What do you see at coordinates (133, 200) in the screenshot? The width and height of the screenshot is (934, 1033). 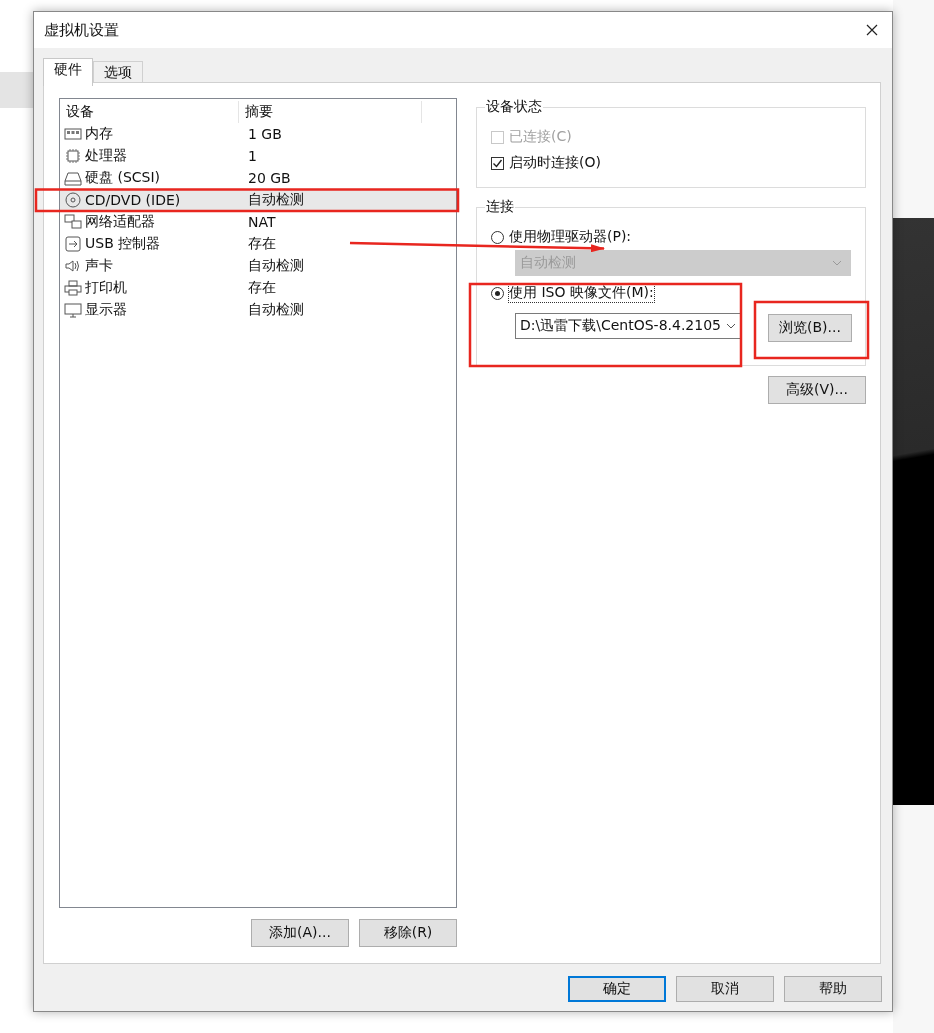 I see `device-name: CD/DVD (IDE)` at bounding box center [133, 200].